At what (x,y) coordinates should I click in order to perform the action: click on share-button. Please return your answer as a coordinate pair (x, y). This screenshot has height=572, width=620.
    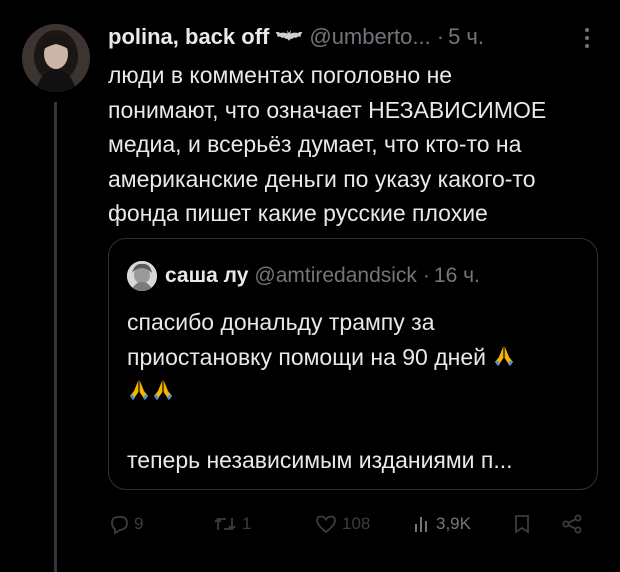
    Looking at the image, I should click on (572, 524).